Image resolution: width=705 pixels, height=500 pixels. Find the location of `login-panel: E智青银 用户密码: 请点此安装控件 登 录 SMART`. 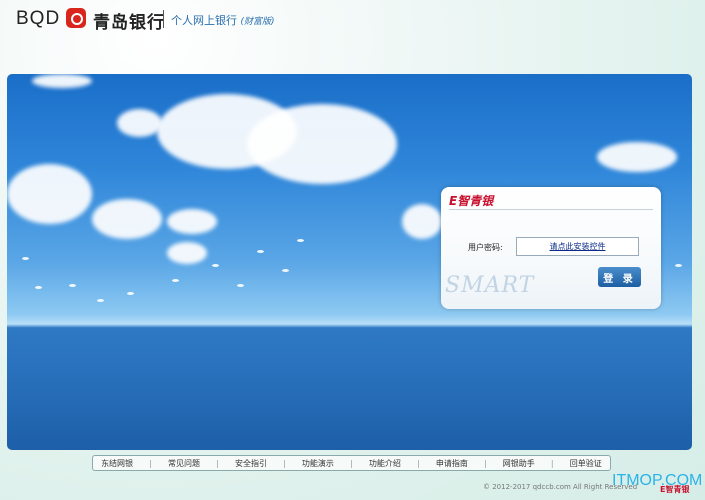

login-panel: E智青银 用户密码: 请点此安装控件 登 录 SMART is located at coordinates (551, 248).